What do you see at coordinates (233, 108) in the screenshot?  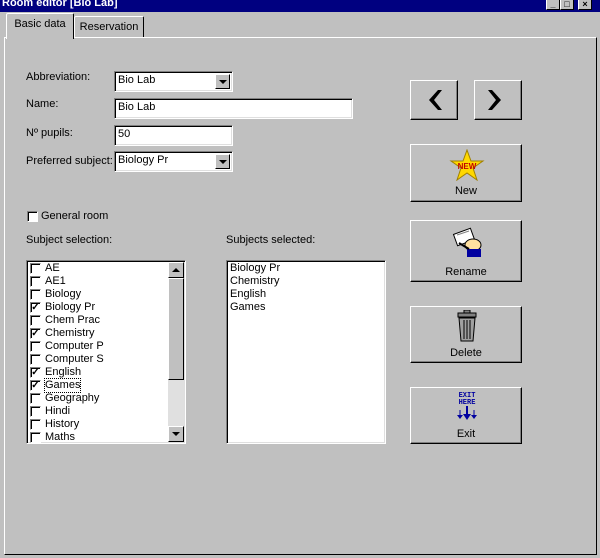 I see `name-field: Bio Lab` at bounding box center [233, 108].